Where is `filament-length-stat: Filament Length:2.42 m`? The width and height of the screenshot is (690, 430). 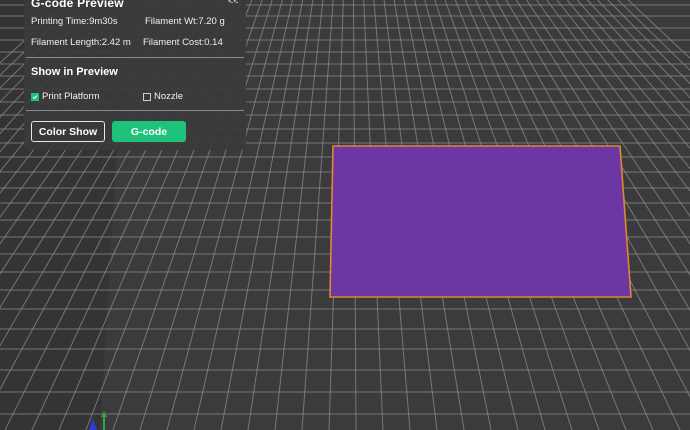 filament-length-stat: Filament Length:2.42 m is located at coordinates (81, 42).